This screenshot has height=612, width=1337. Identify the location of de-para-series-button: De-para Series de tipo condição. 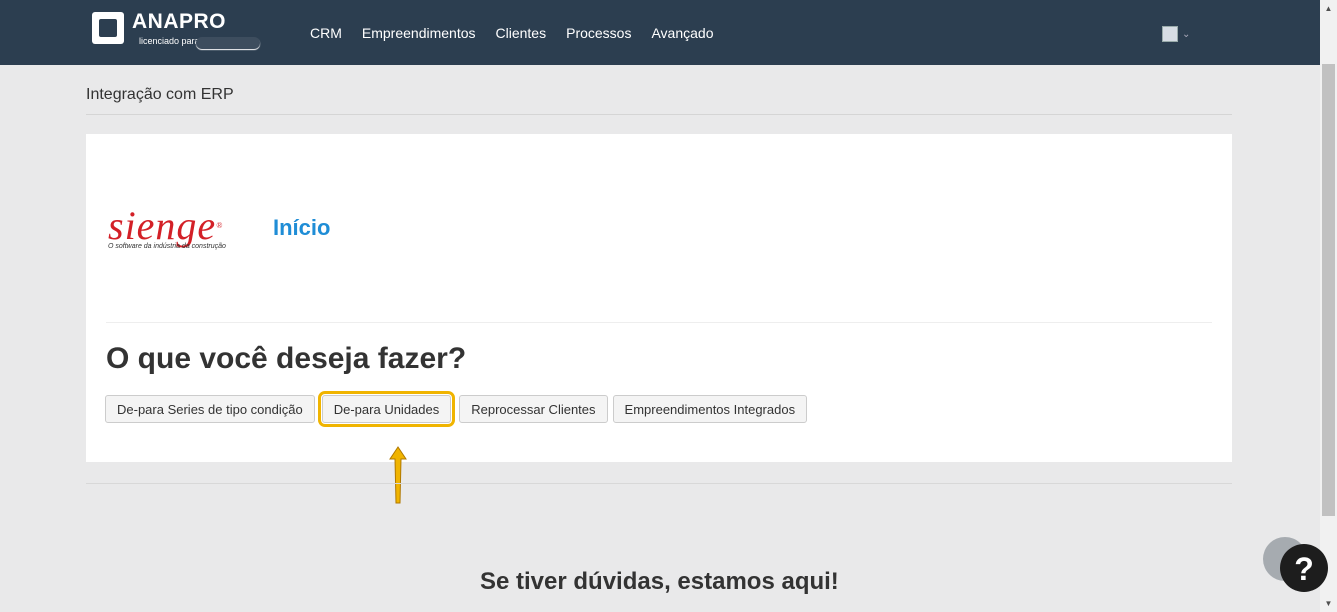
(210, 409).